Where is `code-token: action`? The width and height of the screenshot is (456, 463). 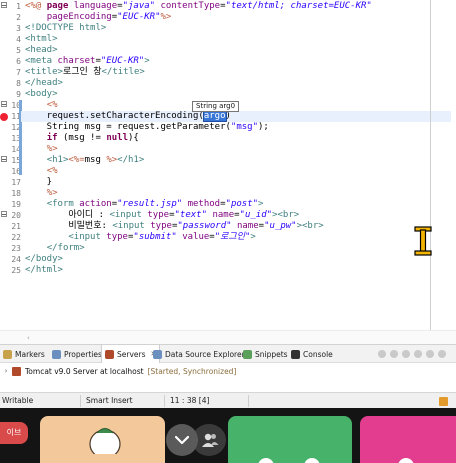 code-token: action is located at coordinates (95, 204).